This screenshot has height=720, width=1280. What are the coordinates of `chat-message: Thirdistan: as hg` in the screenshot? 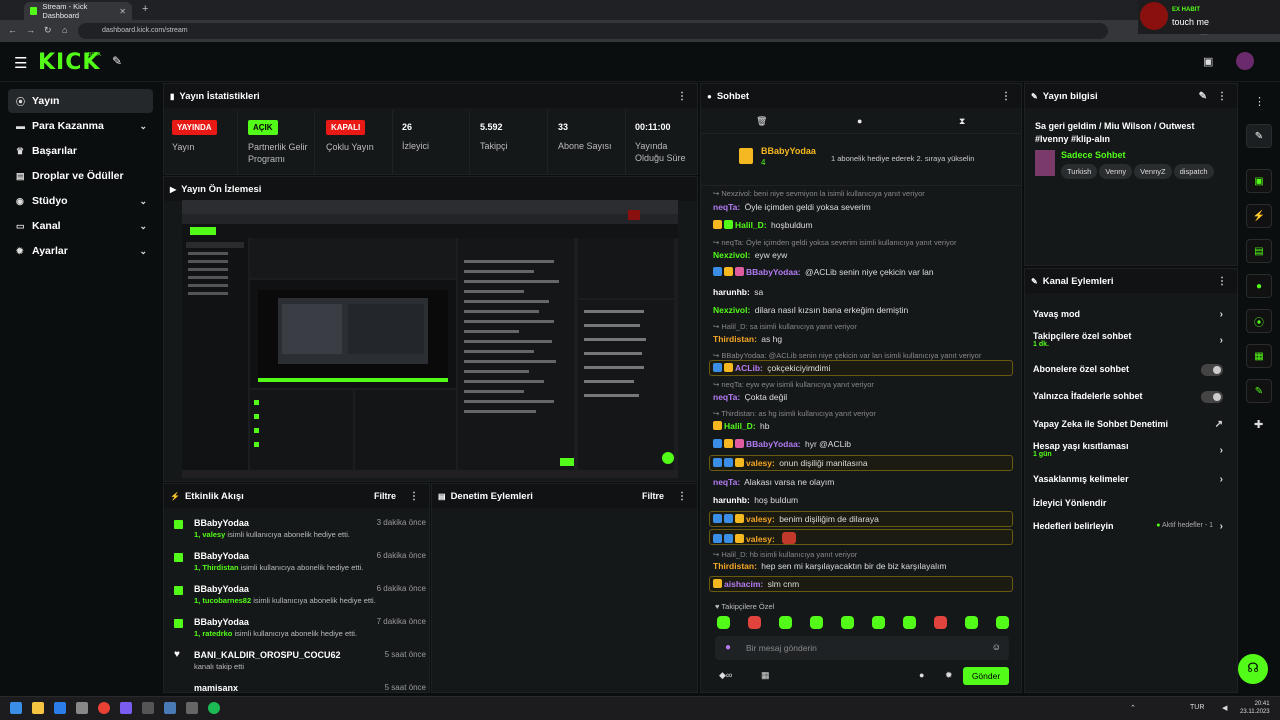 It's located at (863, 339).